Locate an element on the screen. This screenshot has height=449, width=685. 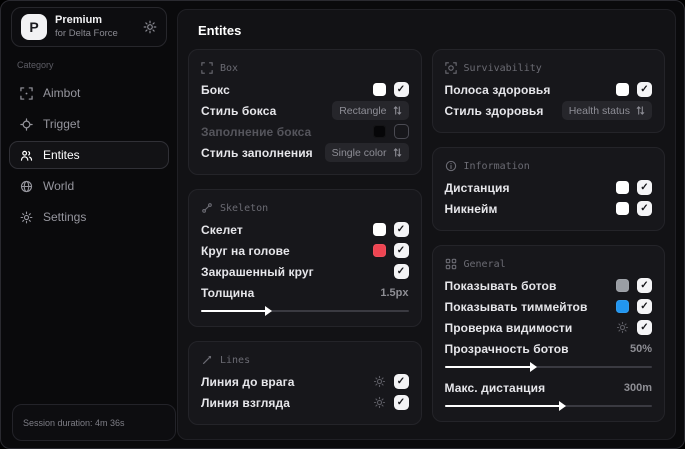
card-lines: Lines Линия до врага ✓ Линия взгляда ✓ is located at coordinates (305, 383).